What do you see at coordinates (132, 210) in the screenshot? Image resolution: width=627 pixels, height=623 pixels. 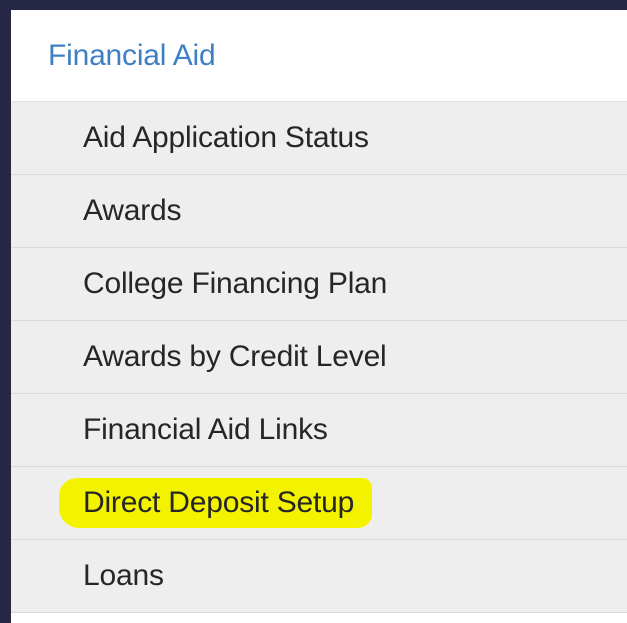 I see `menu-item-label: Awards` at bounding box center [132, 210].